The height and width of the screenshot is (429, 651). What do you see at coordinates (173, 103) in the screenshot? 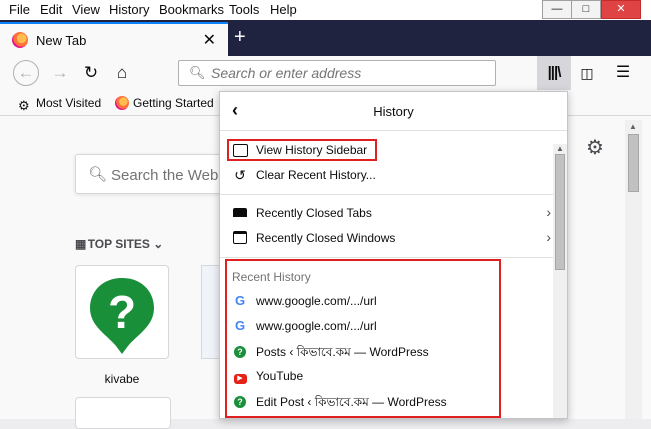
I see `bookmark-label: Getting Started` at bounding box center [173, 103].